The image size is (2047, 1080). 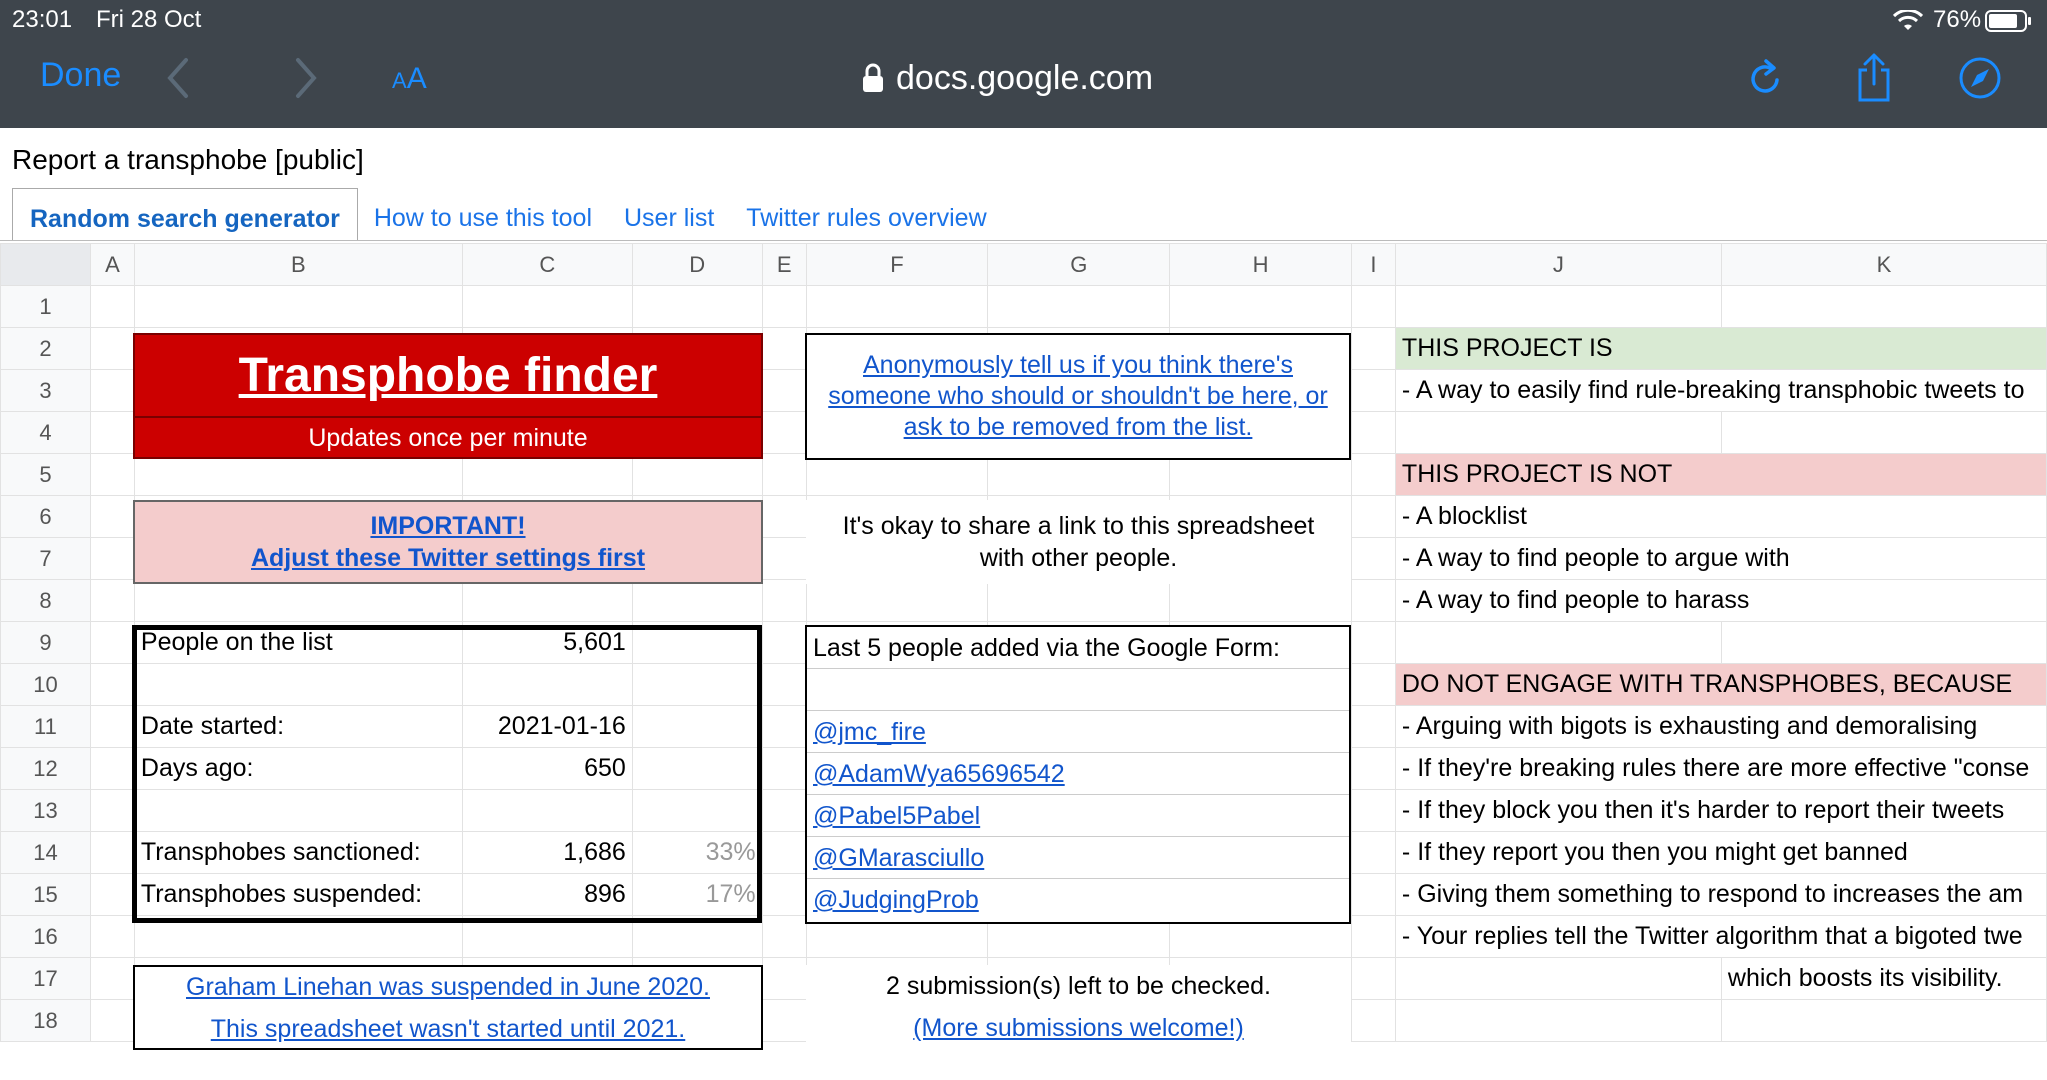 I want to click on recent-spacer, so click(x=1078, y=690).